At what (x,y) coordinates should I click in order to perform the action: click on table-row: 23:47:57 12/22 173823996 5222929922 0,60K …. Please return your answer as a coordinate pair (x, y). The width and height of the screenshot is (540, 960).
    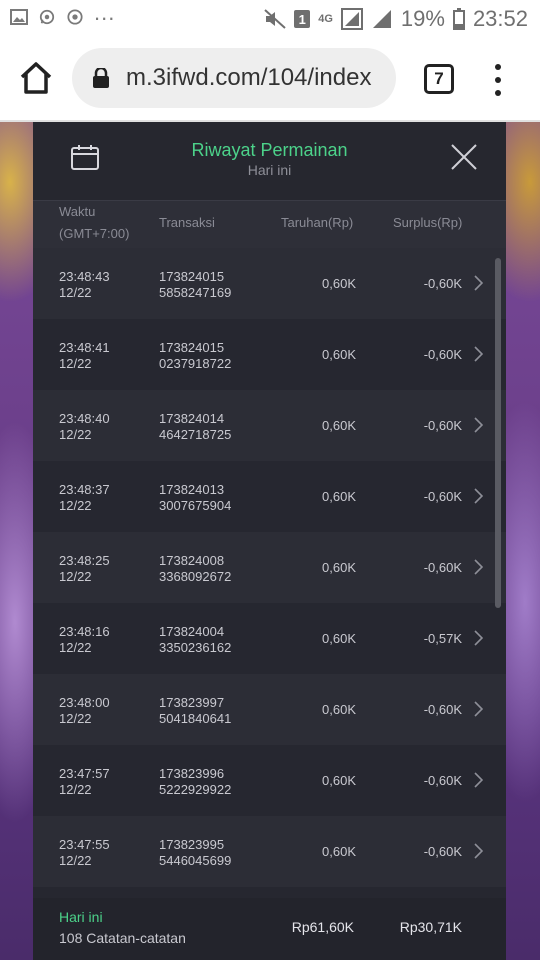
    Looking at the image, I should click on (269, 780).